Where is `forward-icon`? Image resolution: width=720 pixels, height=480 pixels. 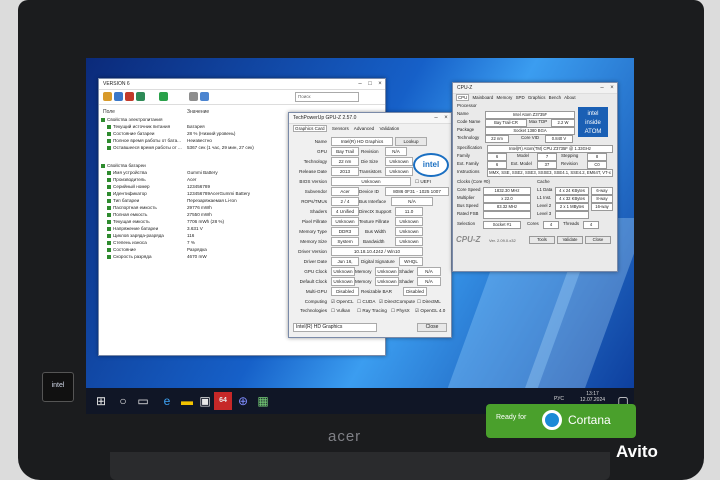 forward-icon is located at coordinates (118, 96).